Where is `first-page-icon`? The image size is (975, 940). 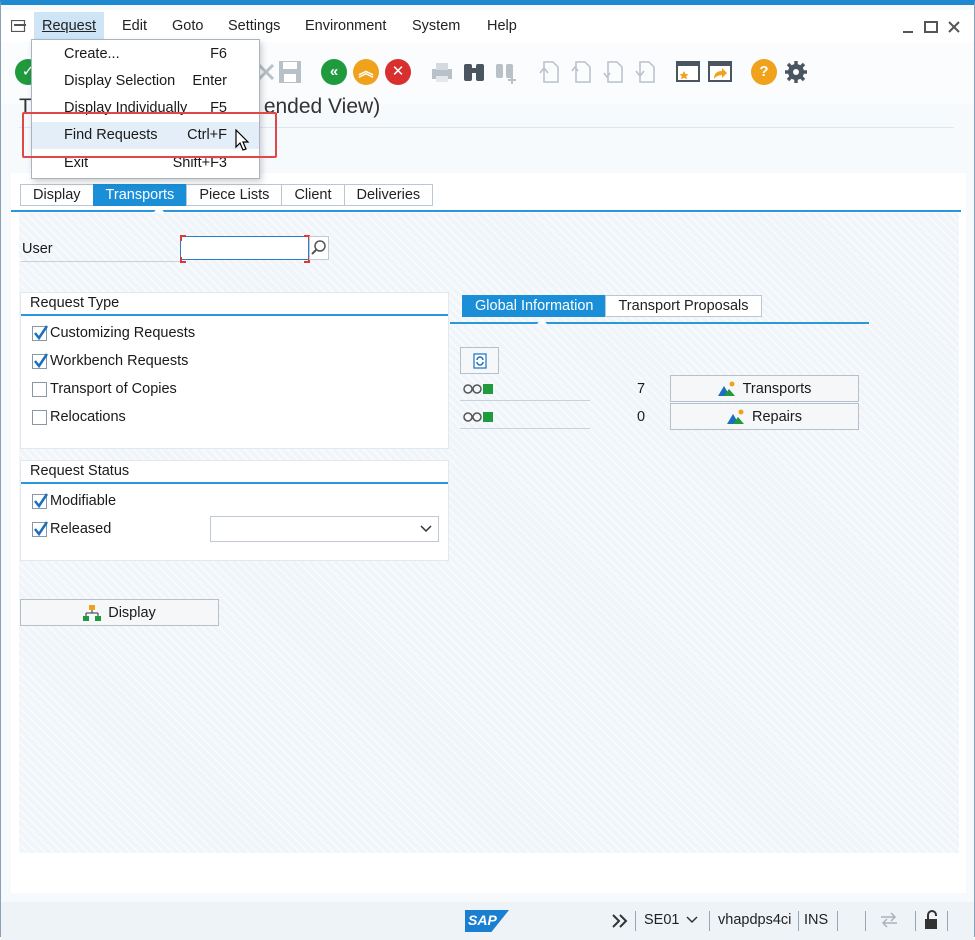 first-page-icon is located at coordinates (550, 72).